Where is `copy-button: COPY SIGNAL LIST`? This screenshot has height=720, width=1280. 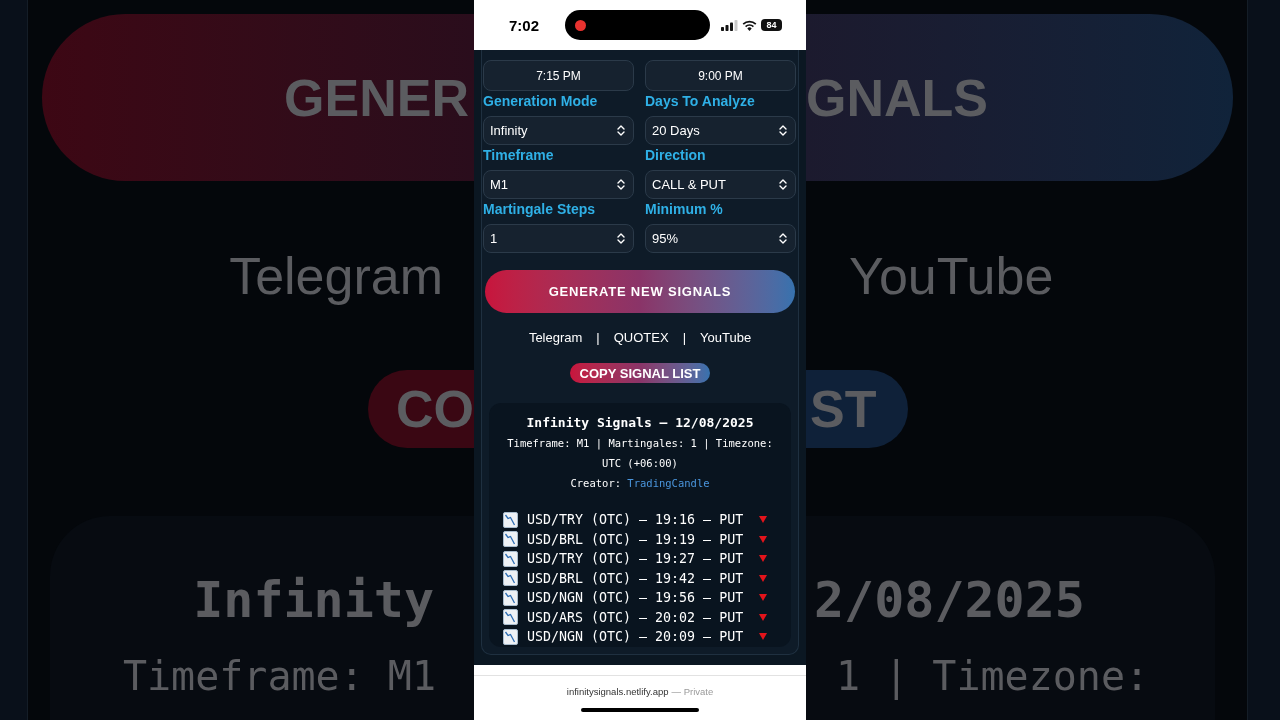
copy-button: COPY SIGNAL LIST is located at coordinates (640, 373).